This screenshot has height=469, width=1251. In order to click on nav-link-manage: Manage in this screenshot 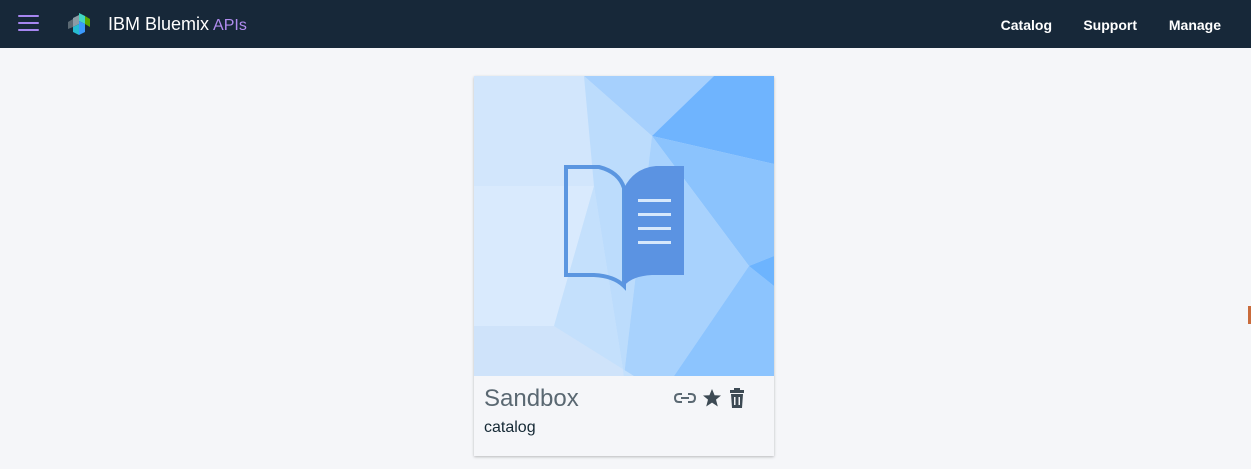, I will do `click(1195, 25)`.